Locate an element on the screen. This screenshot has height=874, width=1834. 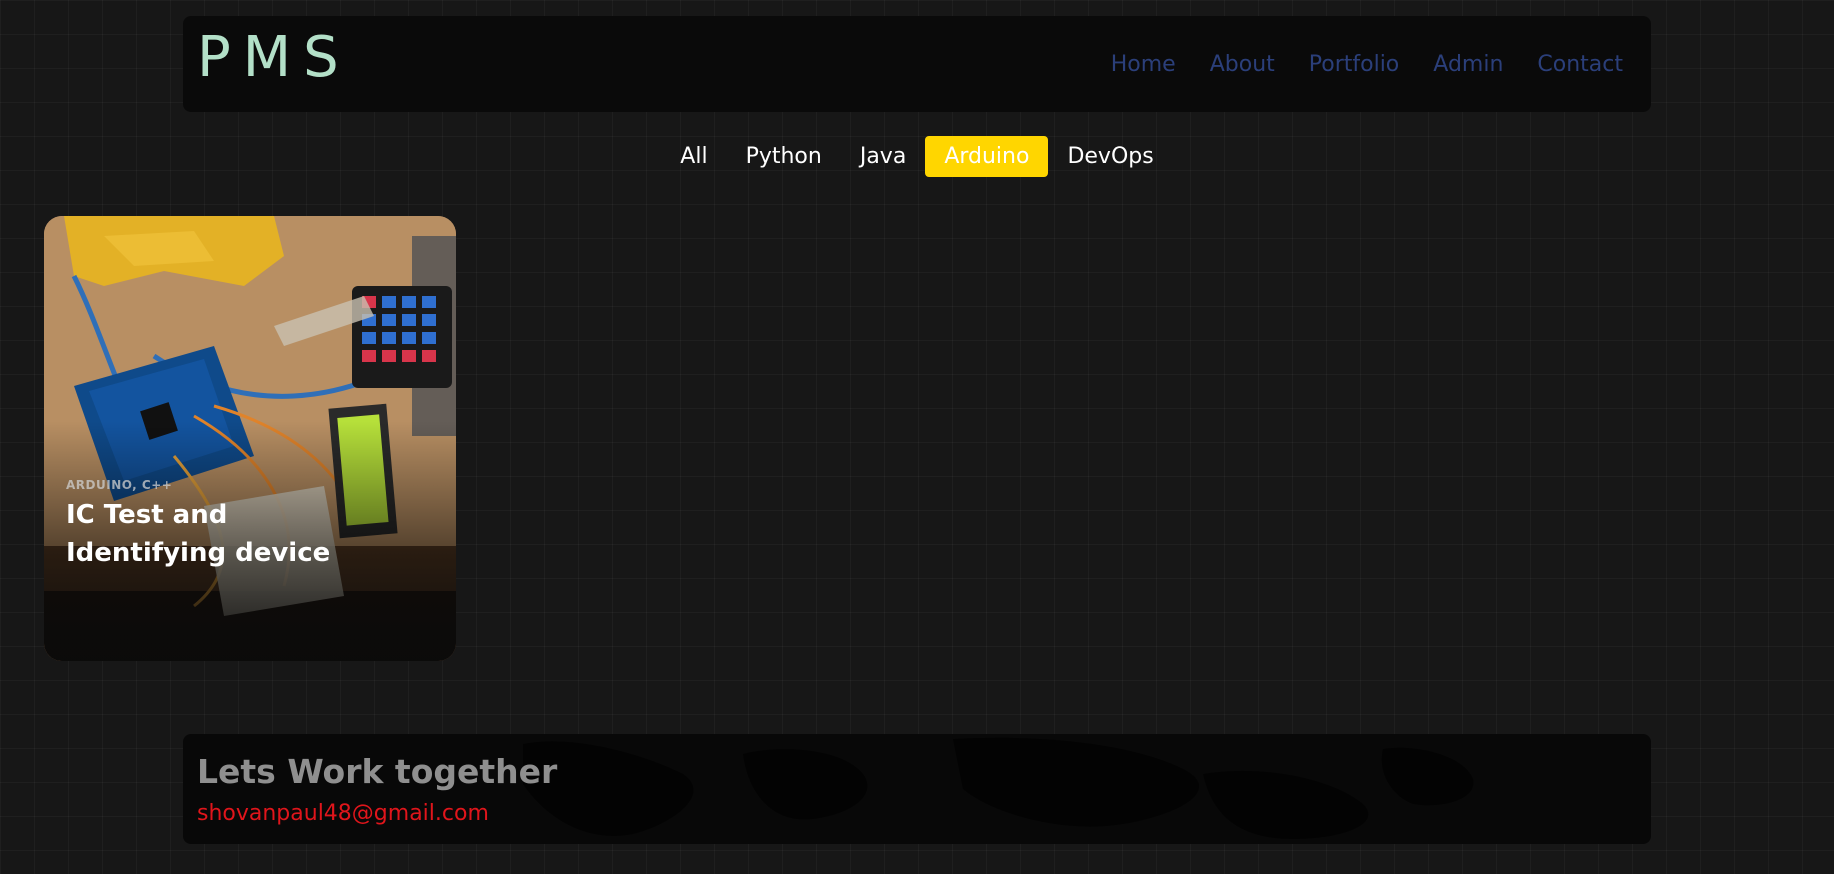
filter-all: All is located at coordinates (693, 156).